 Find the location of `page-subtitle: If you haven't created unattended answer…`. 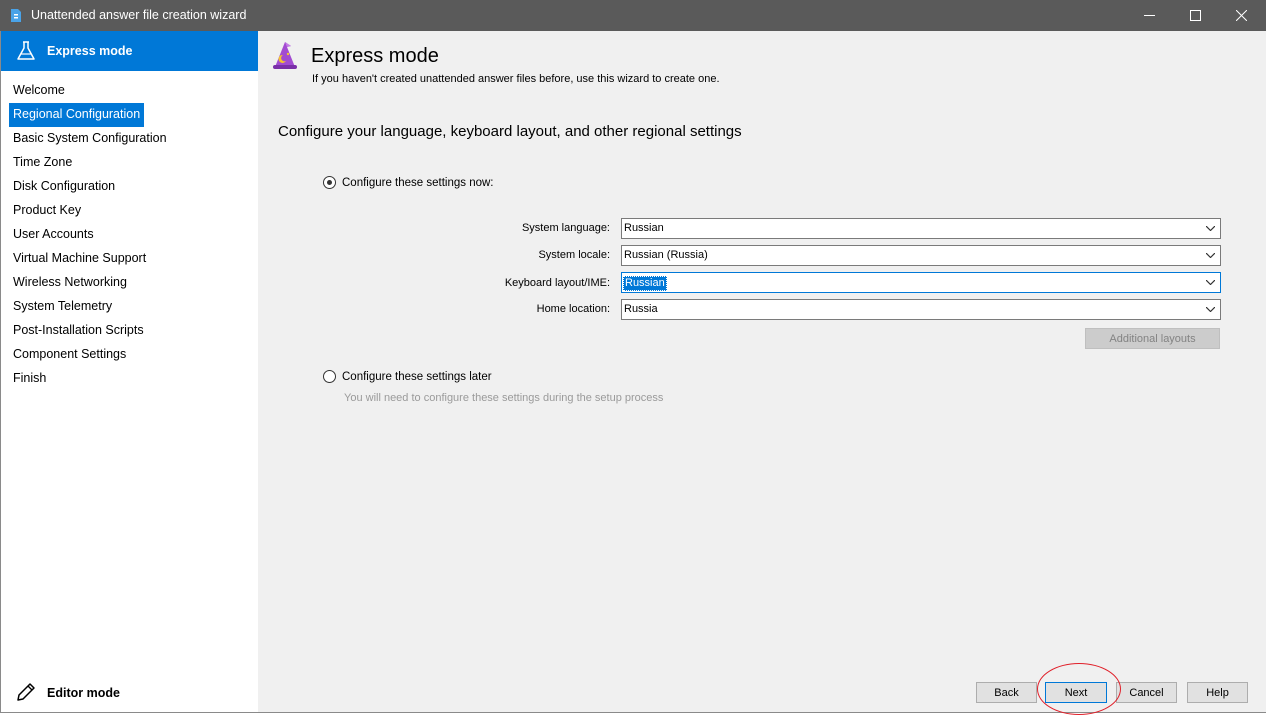

page-subtitle: If you haven't created unattended answer… is located at coordinates (516, 79).